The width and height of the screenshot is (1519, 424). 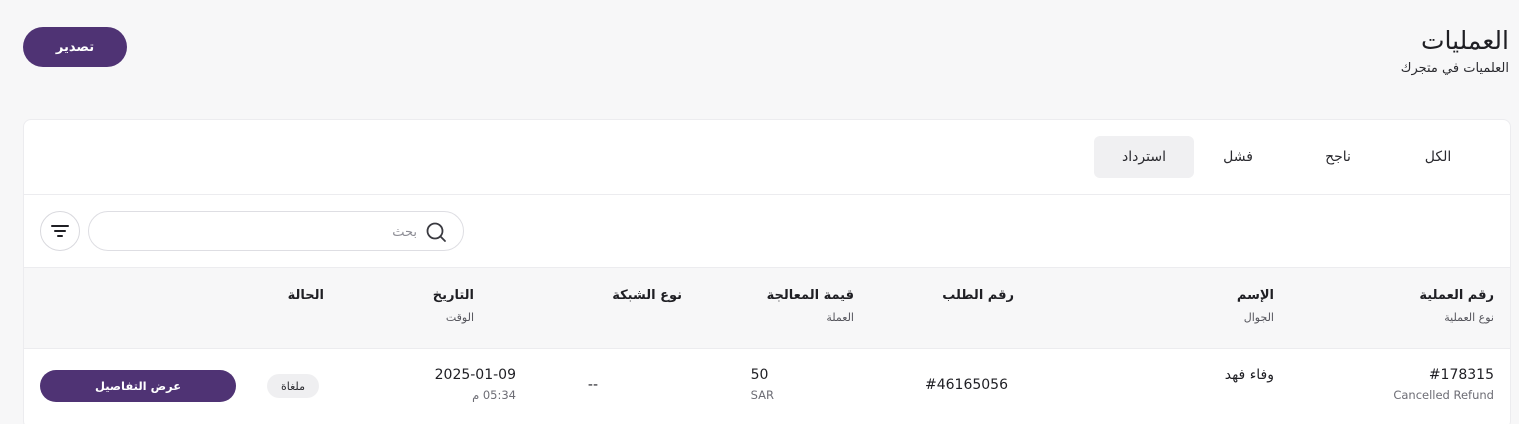 I want to click on column-processing-amount: قيمة المعالجة العملة, so click(x=810, y=306).